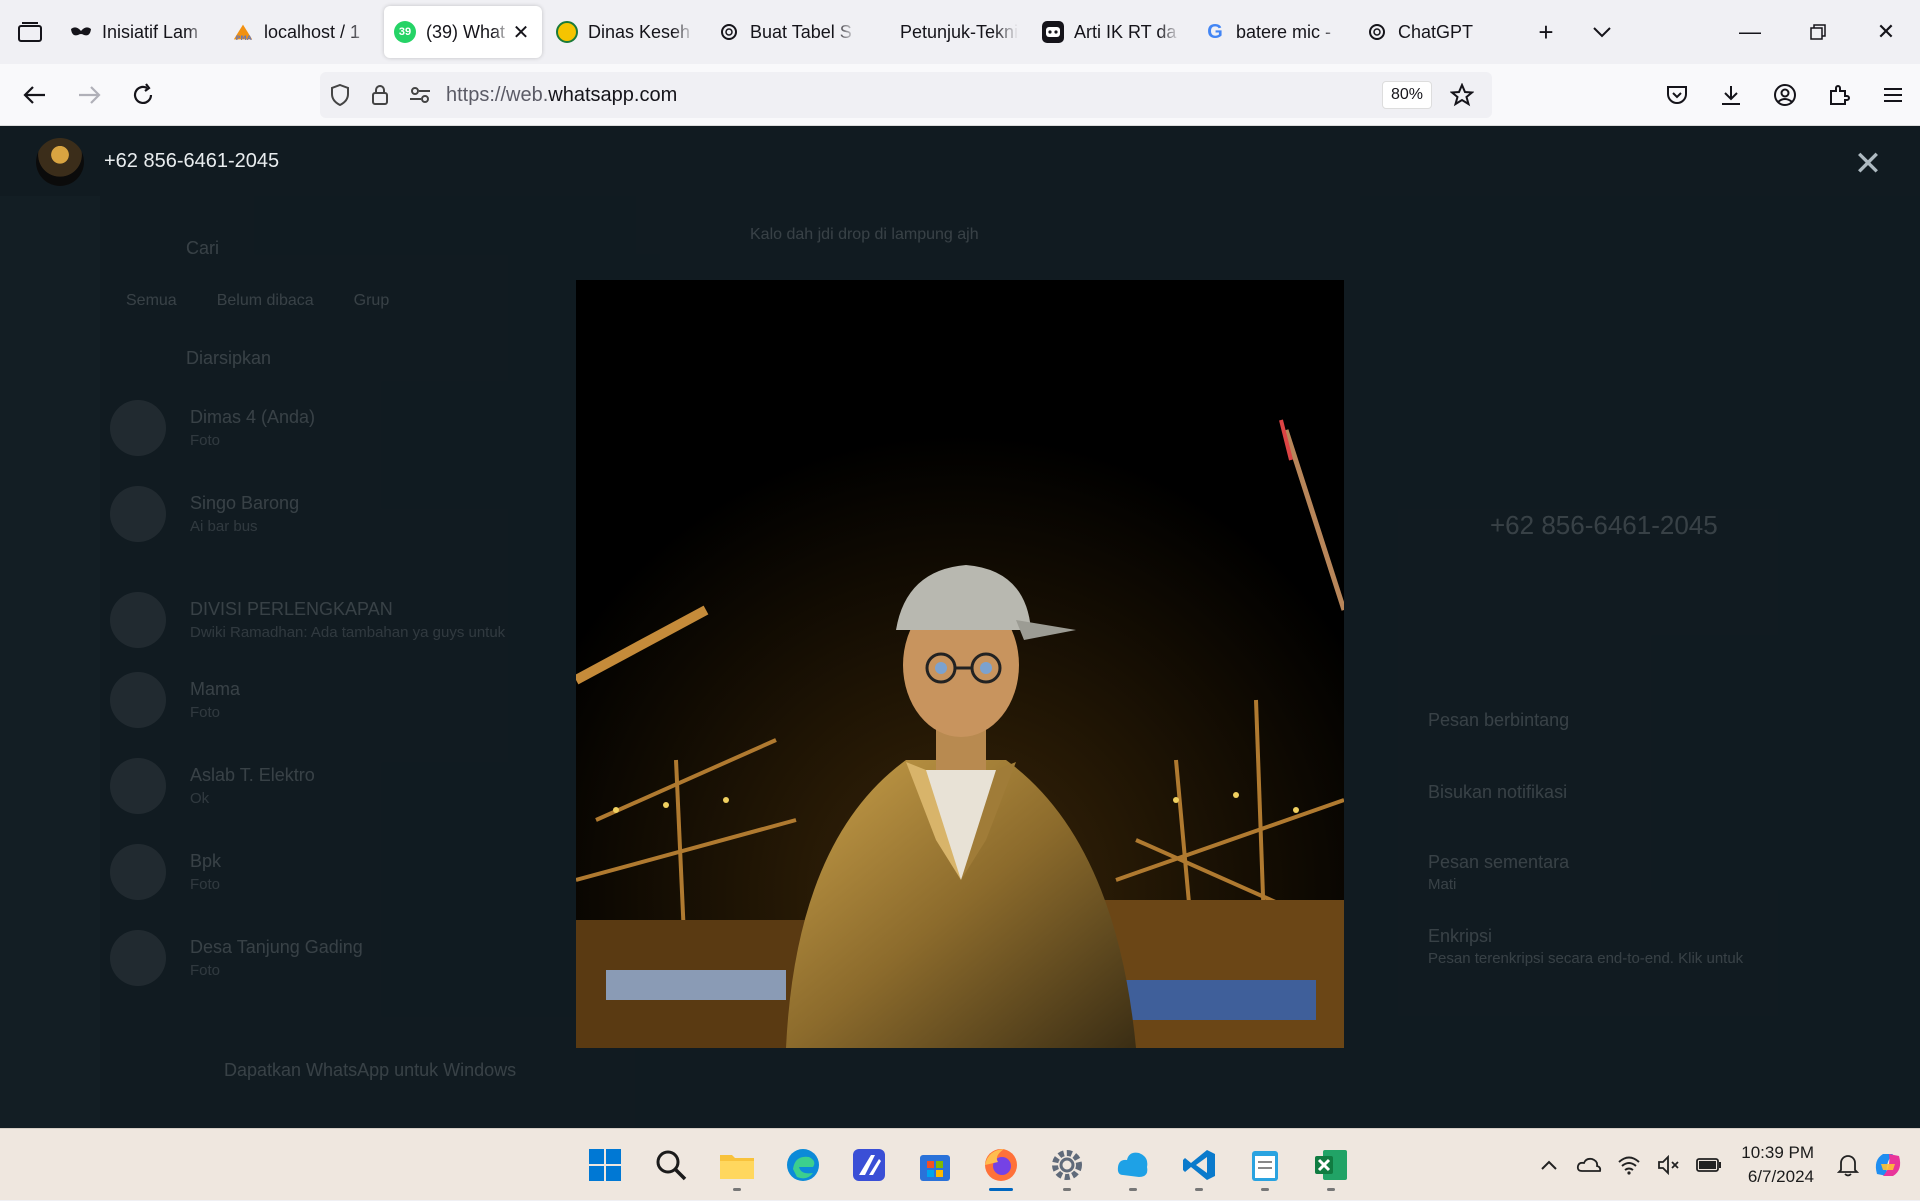  What do you see at coordinates (165, 872) in the screenshot?
I see `chat-row: Bpk Foto` at bounding box center [165, 872].